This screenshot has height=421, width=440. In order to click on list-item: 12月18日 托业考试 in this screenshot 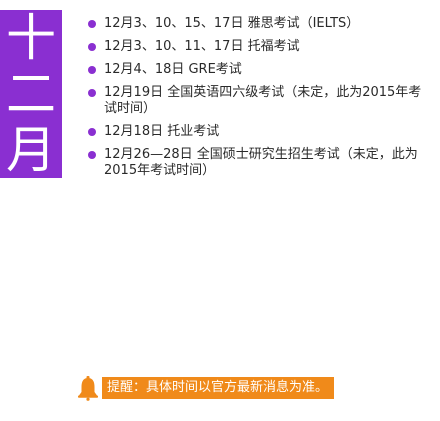, I will do `click(259, 132)`.